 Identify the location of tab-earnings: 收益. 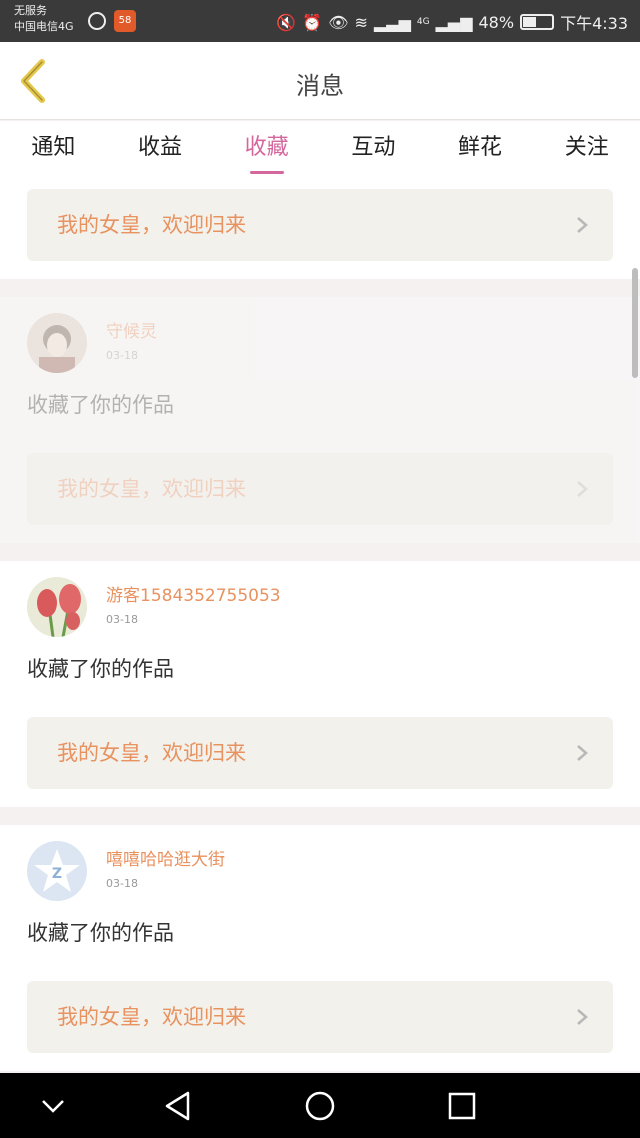
(160, 151).